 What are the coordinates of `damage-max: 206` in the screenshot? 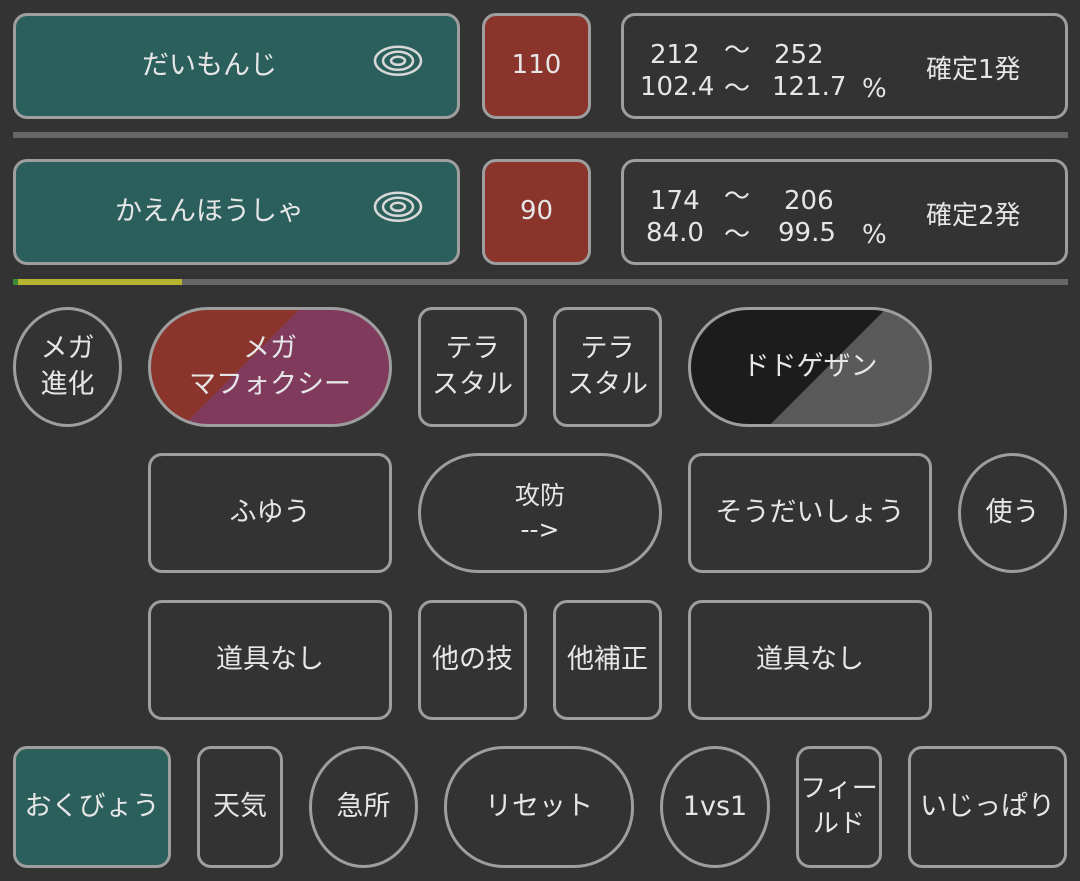 It's located at (809, 201).